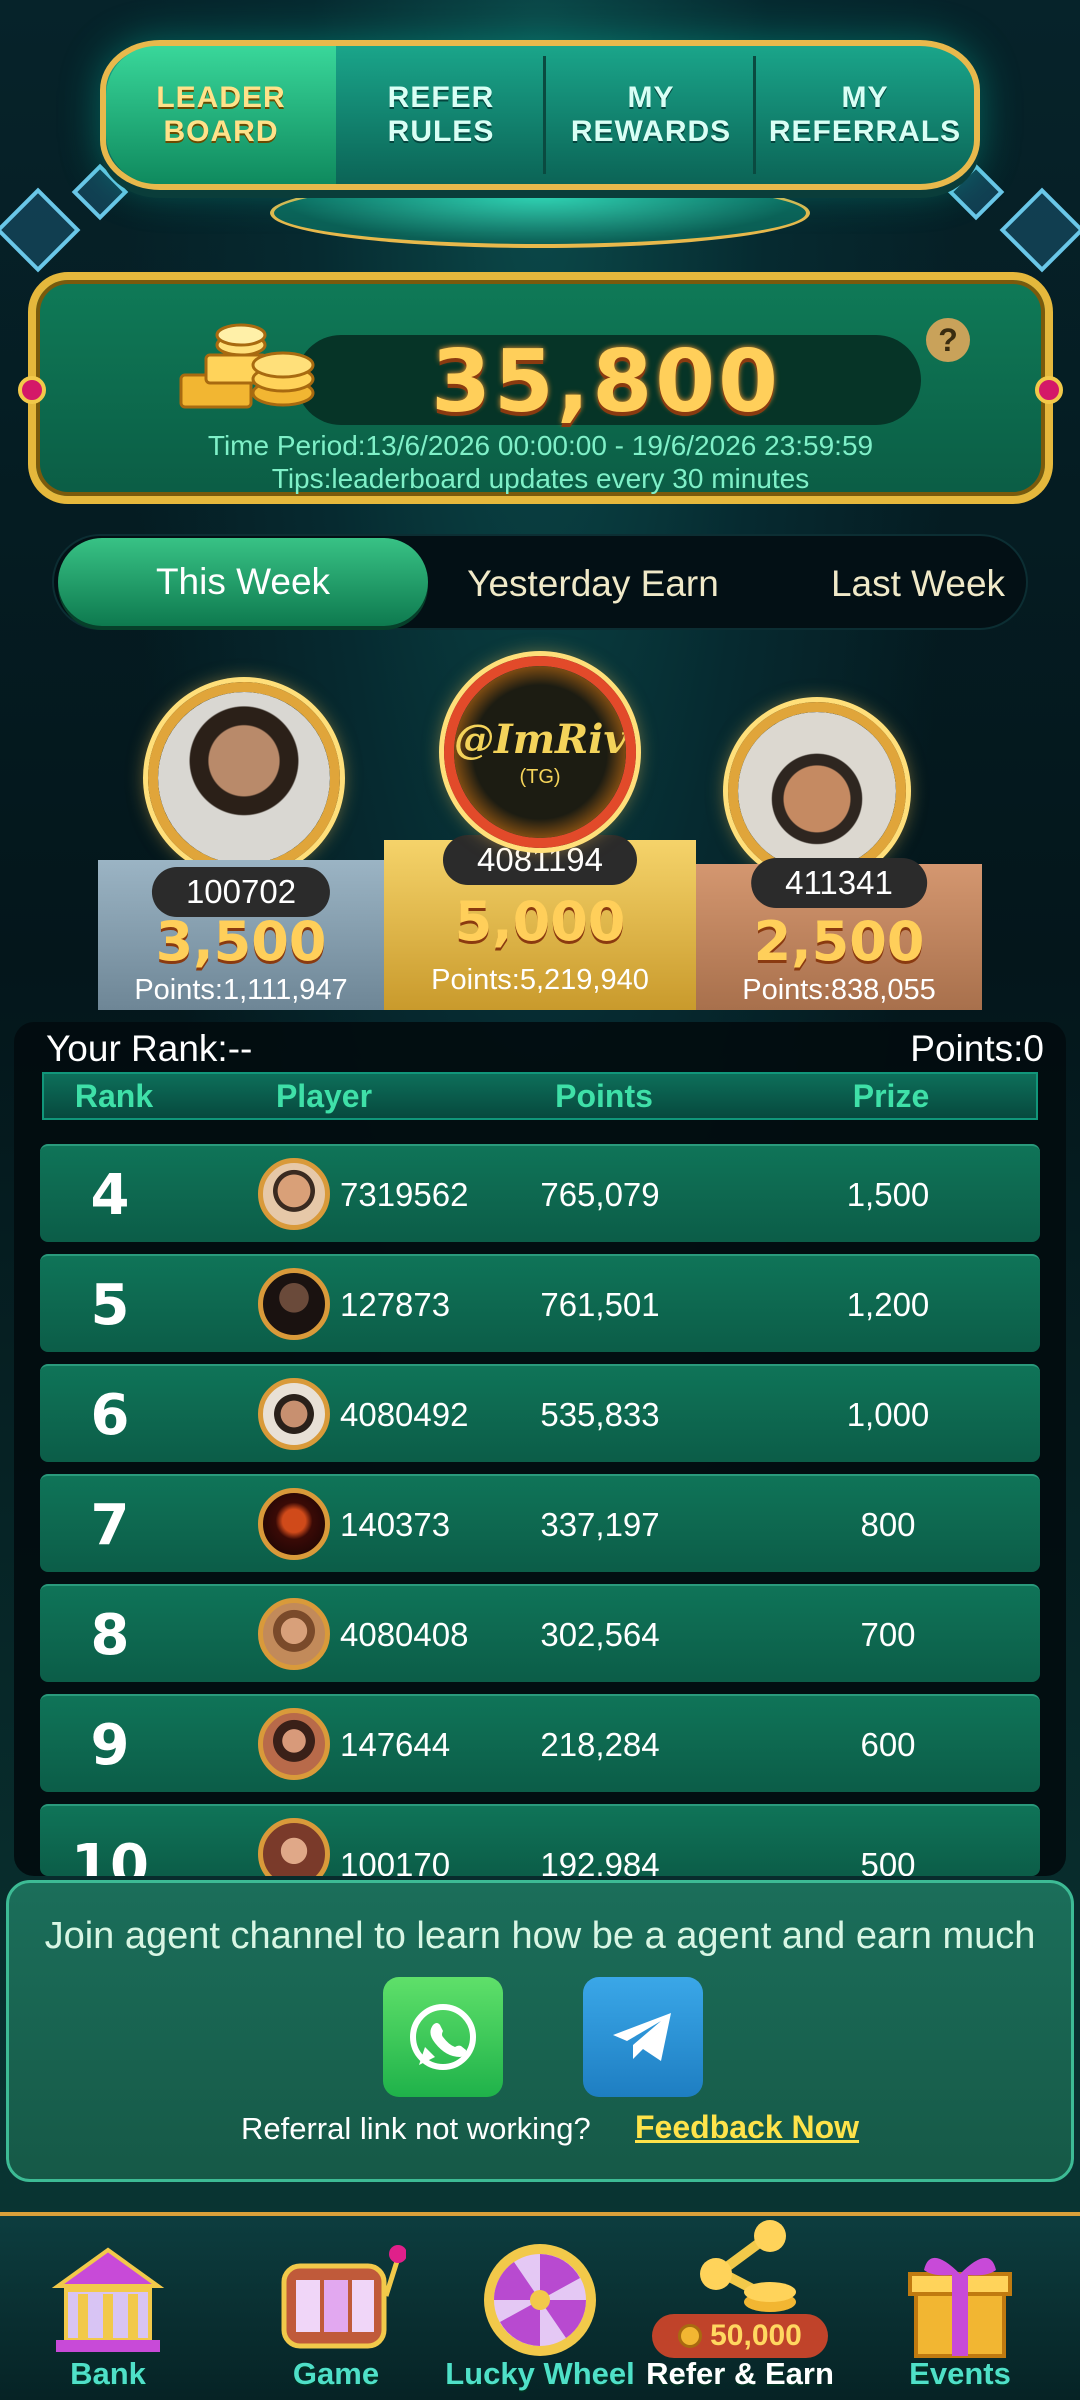 The height and width of the screenshot is (2400, 1080). What do you see at coordinates (593, 584) in the screenshot?
I see `yesterday-earn-button: Yesterday Earn` at bounding box center [593, 584].